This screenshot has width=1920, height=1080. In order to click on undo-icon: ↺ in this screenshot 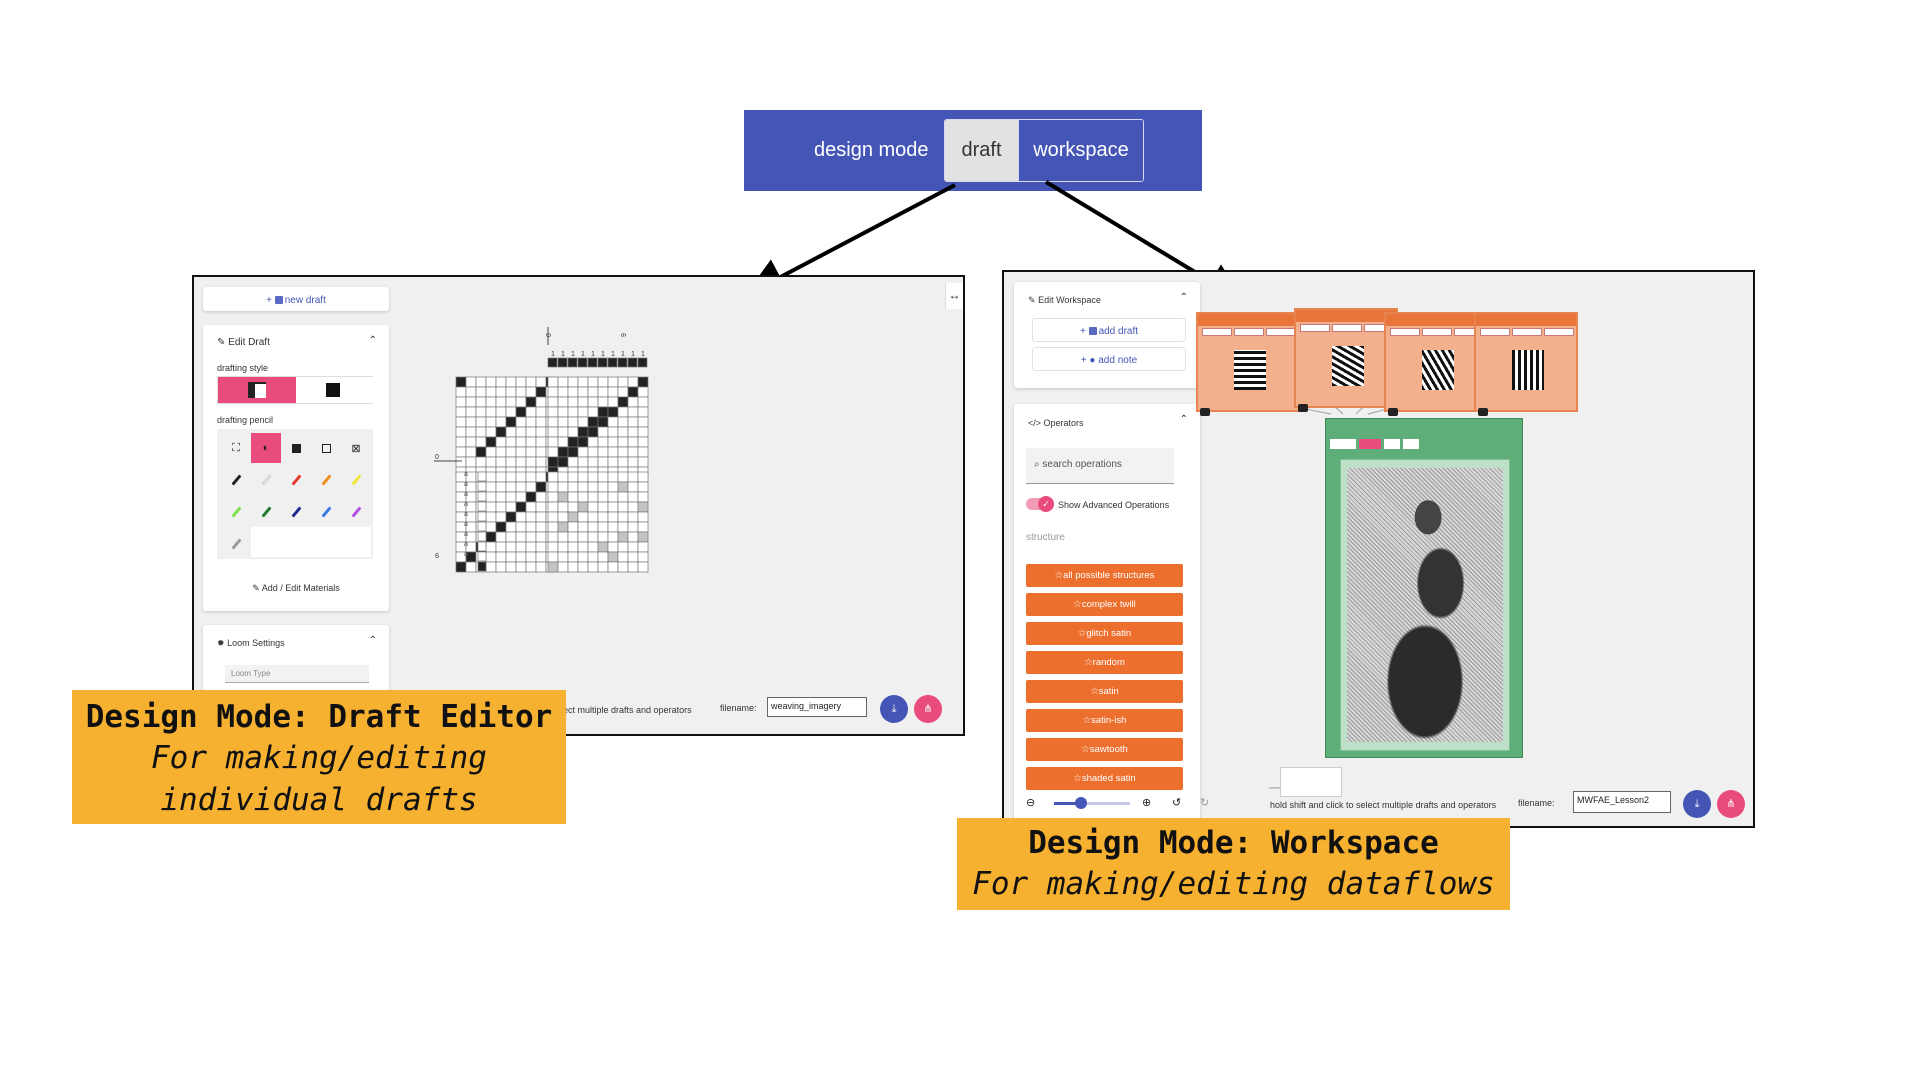, I will do `click(1176, 802)`.